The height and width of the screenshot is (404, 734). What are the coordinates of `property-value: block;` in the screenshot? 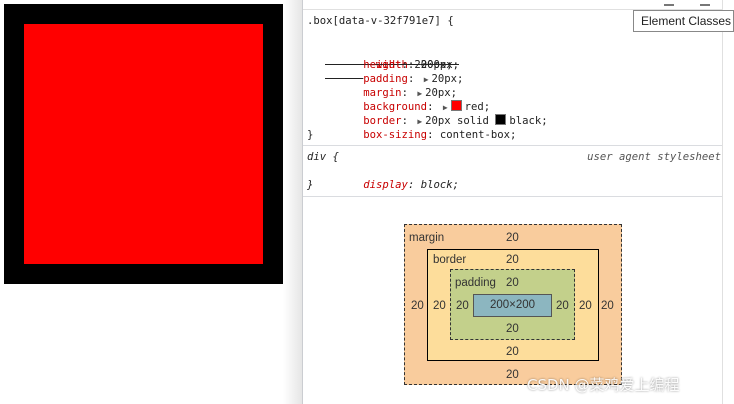 It's located at (439, 185).